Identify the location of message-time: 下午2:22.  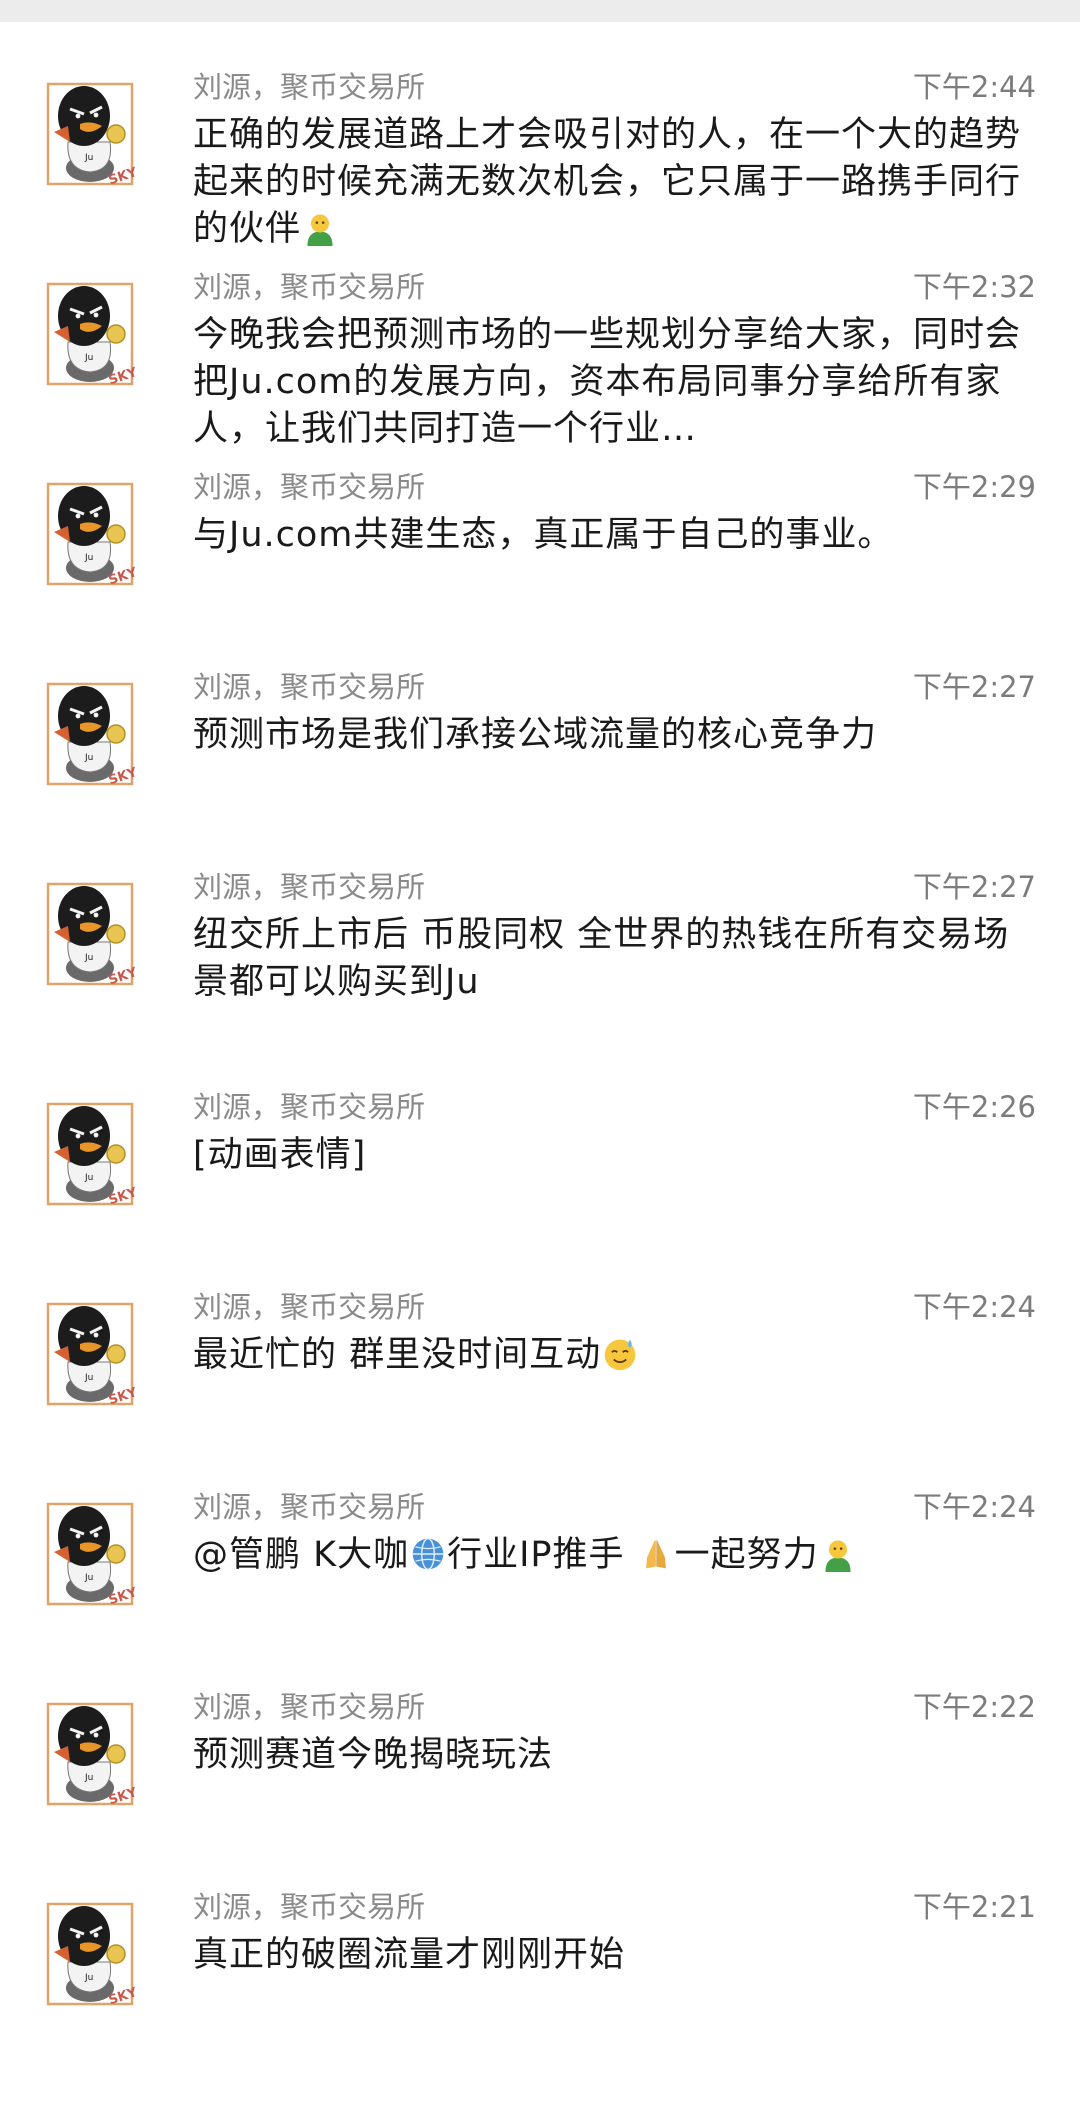
(974, 1707).